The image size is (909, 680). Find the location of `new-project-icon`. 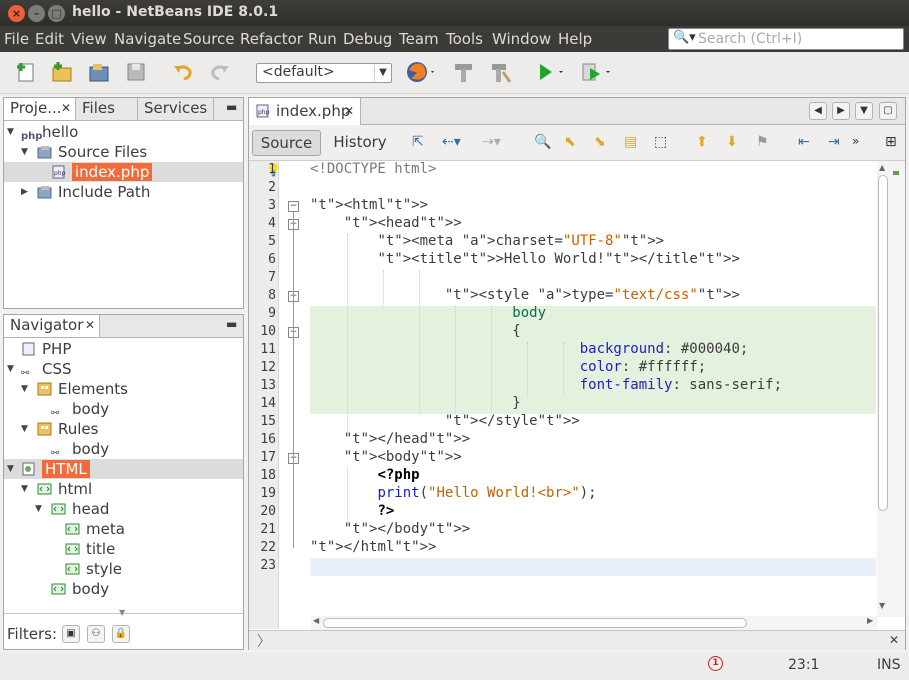

new-project-icon is located at coordinates (62, 72).